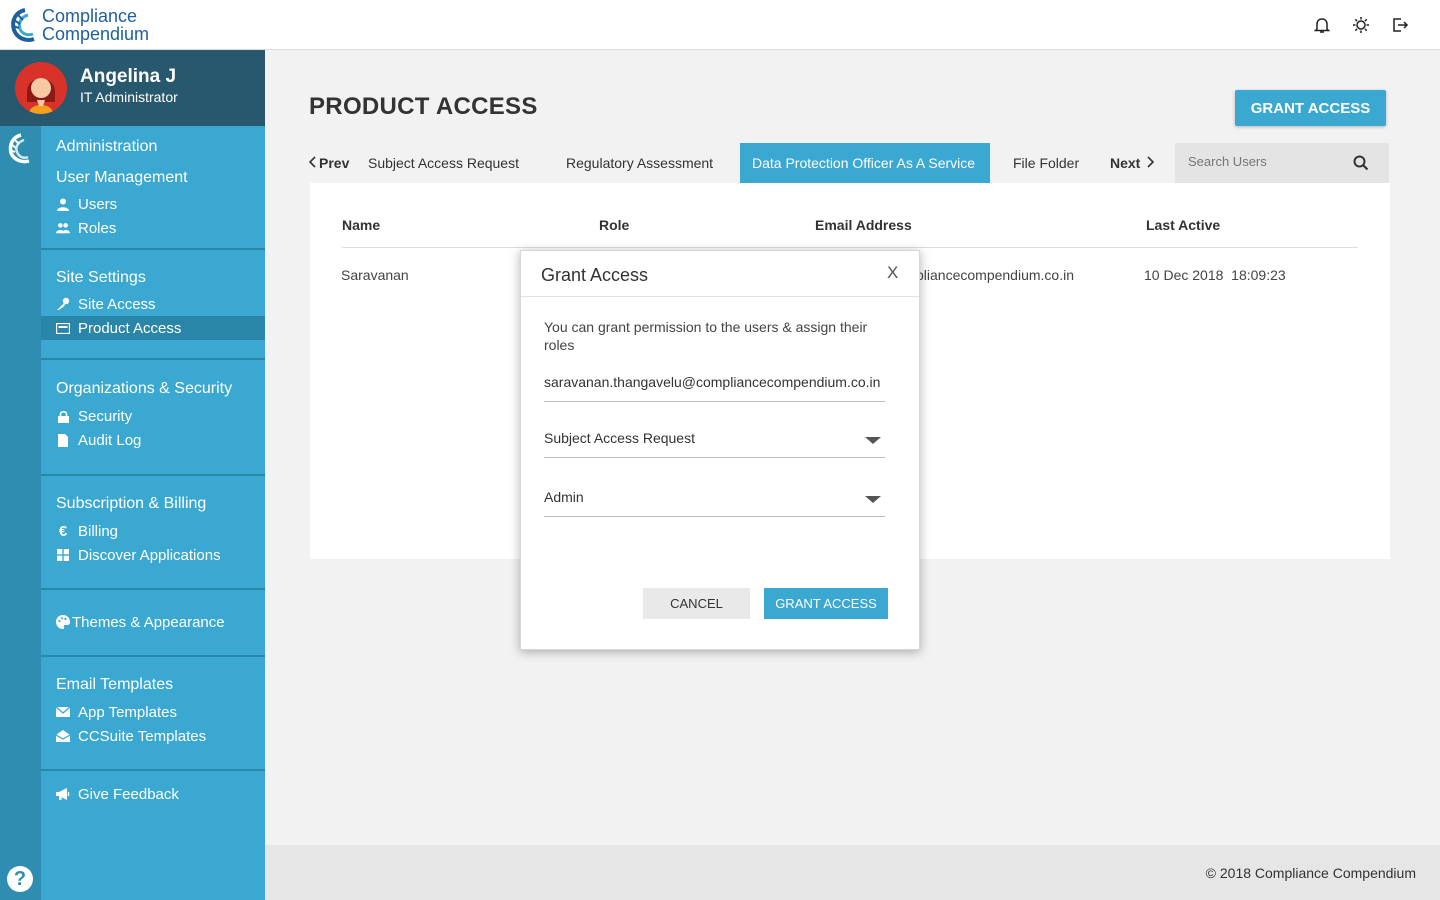 The height and width of the screenshot is (900, 1440). I want to click on section-title-org-security: Organizations & Security, so click(144, 389).